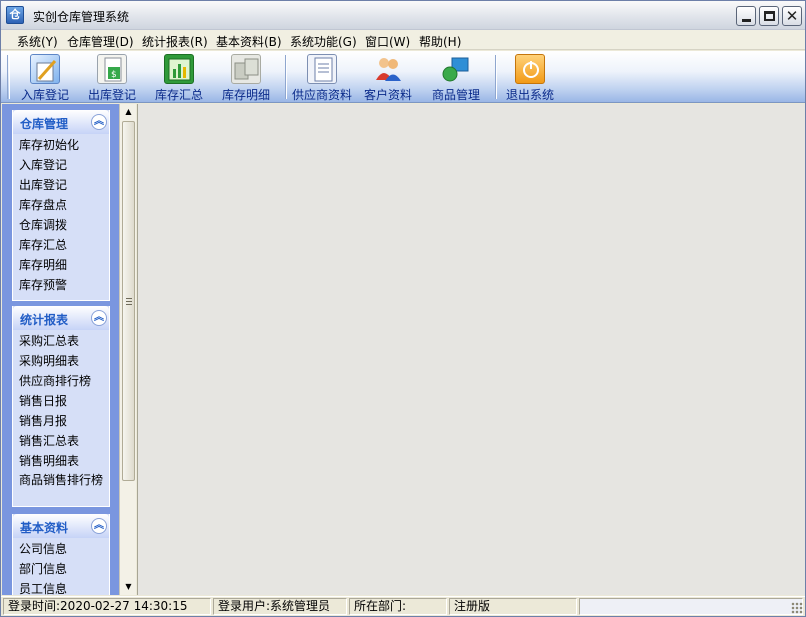 This screenshot has width=806, height=617. What do you see at coordinates (529, 95) in the screenshot?
I see `toolbar-exit-label: 退出系统` at bounding box center [529, 95].